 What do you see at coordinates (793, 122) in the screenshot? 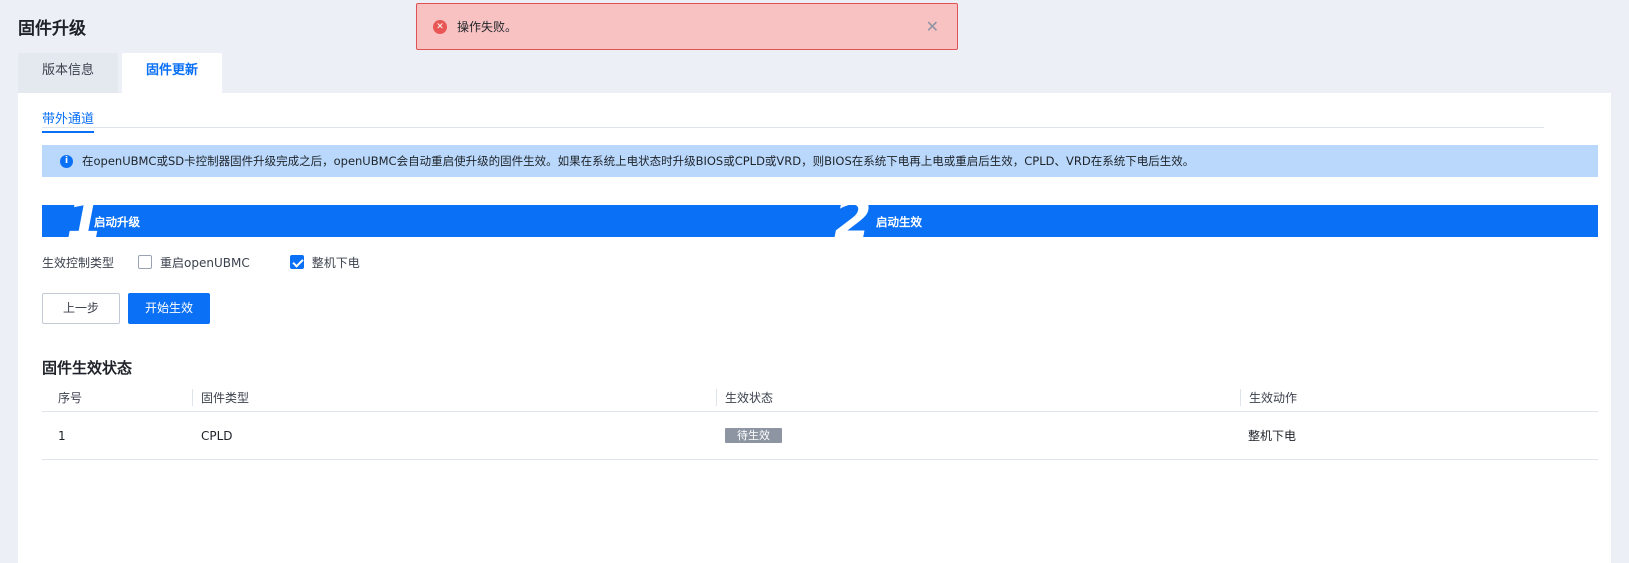
I see `subtab-bar: 带外通道` at bounding box center [793, 122].